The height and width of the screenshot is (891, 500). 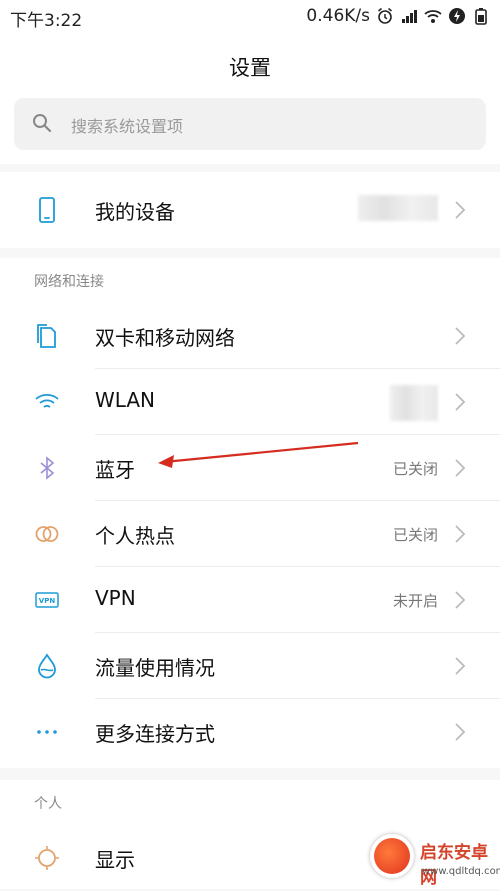 What do you see at coordinates (48, 804) in the screenshot?
I see `section-label-personal: 个人` at bounding box center [48, 804].